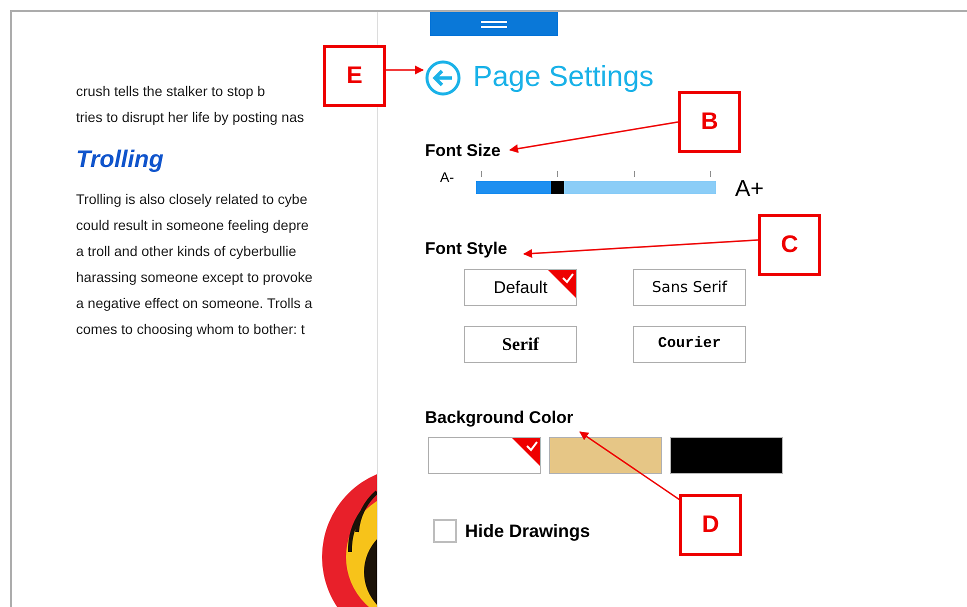 The height and width of the screenshot is (607, 967). What do you see at coordinates (689, 287) in the screenshot?
I see `font-style-button: Sans Serif` at bounding box center [689, 287].